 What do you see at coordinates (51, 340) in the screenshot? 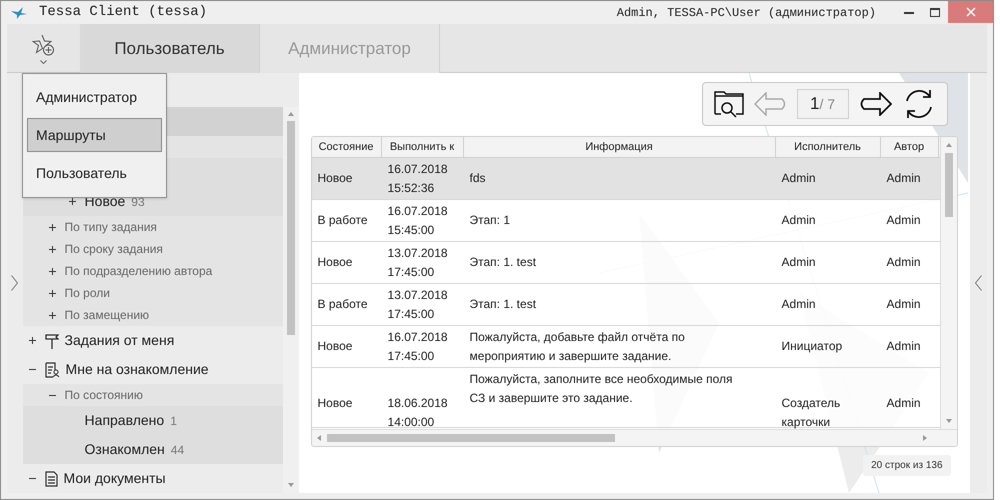
I see `signpost-icon` at bounding box center [51, 340].